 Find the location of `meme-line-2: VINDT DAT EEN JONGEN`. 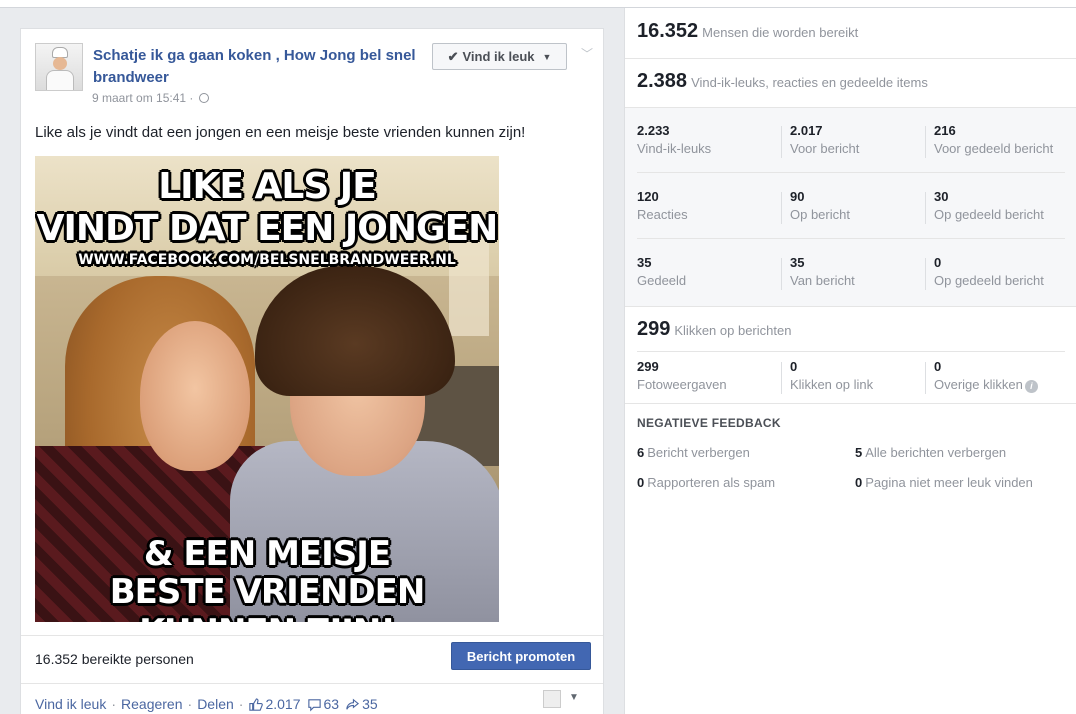

meme-line-2: VINDT DAT EEN JONGEN is located at coordinates (267, 228).